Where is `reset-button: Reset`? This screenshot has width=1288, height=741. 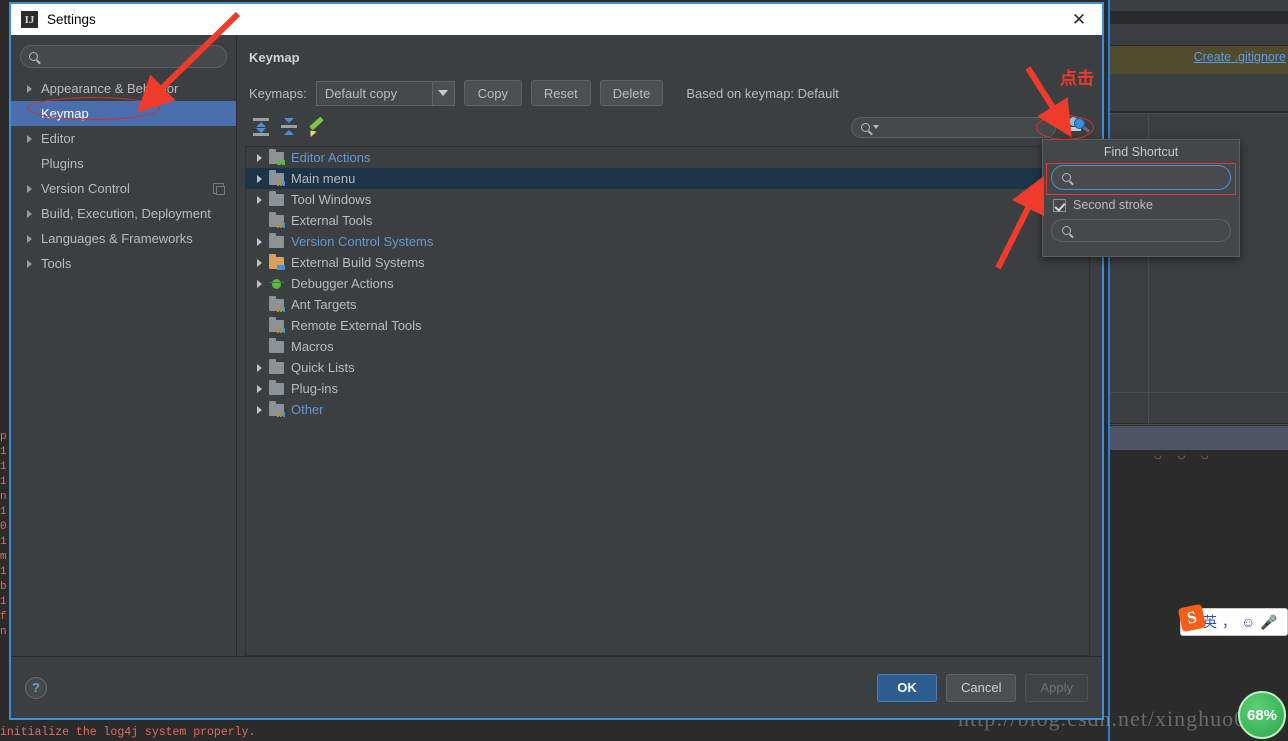 reset-button: Reset is located at coordinates (560, 93).